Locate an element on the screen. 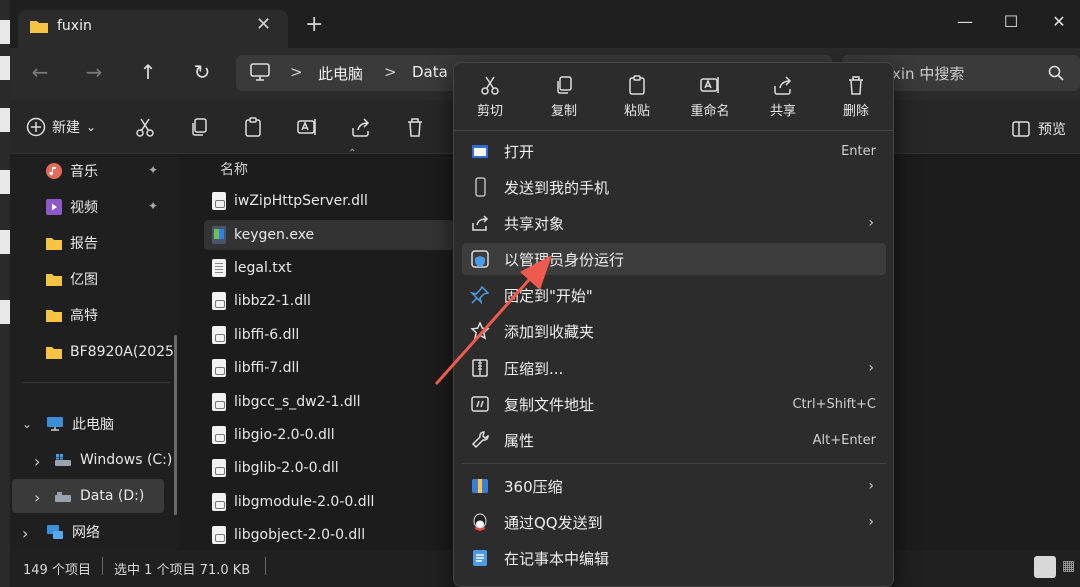 The width and height of the screenshot is (1080, 587). sidebar-item-network: 网络 is located at coordinates (73, 532).